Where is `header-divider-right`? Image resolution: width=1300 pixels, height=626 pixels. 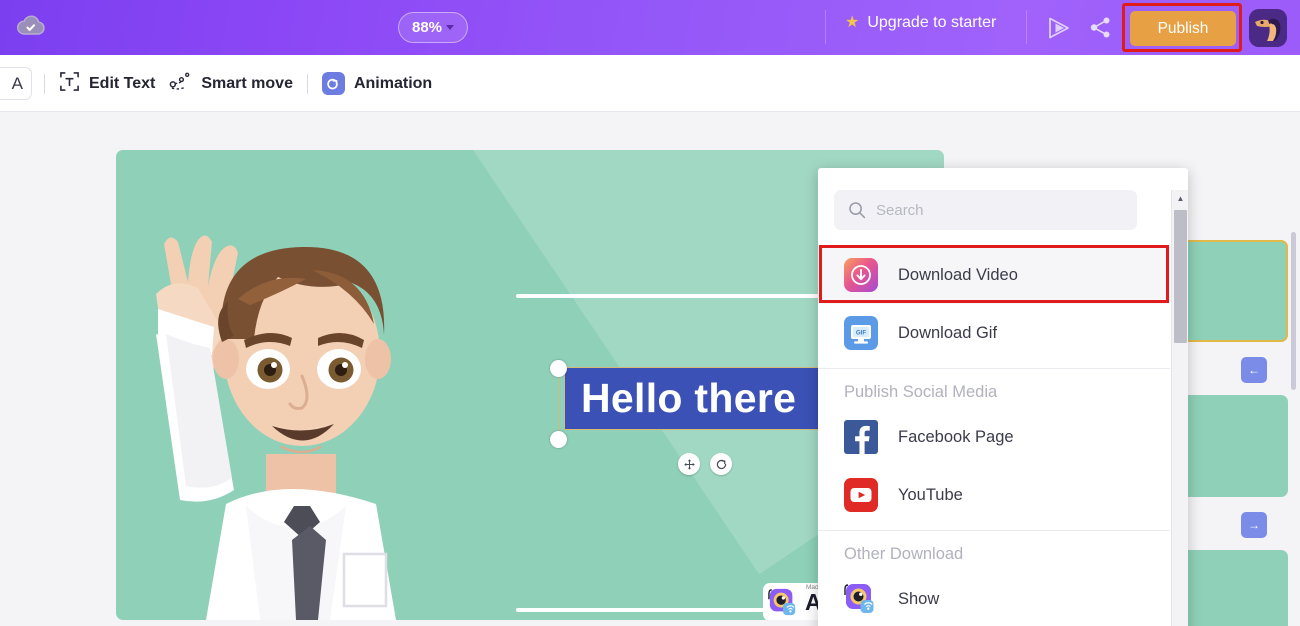
header-divider-right is located at coordinates (1026, 27).